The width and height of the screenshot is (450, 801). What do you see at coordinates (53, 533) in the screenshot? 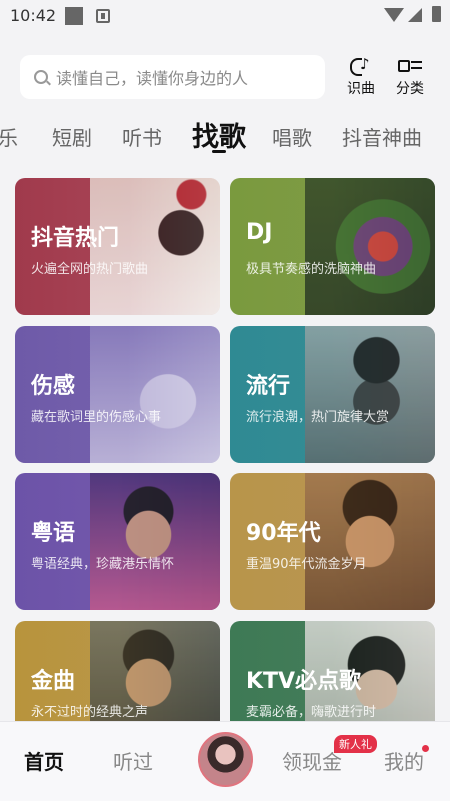
I see `card-title: 粤语` at bounding box center [53, 533].